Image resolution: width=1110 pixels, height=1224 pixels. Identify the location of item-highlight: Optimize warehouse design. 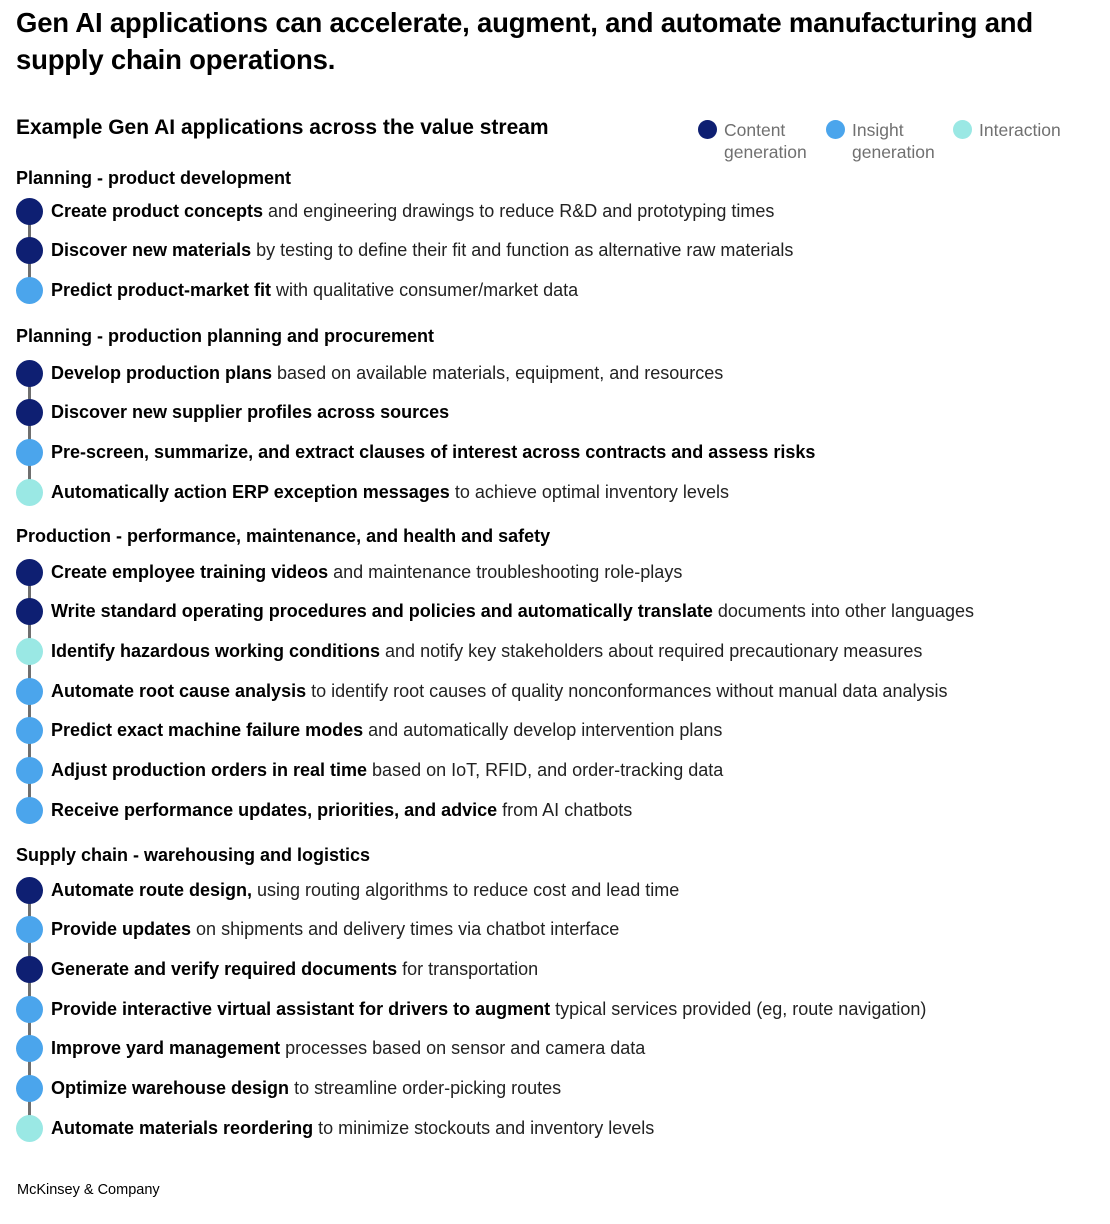
(170, 1088).